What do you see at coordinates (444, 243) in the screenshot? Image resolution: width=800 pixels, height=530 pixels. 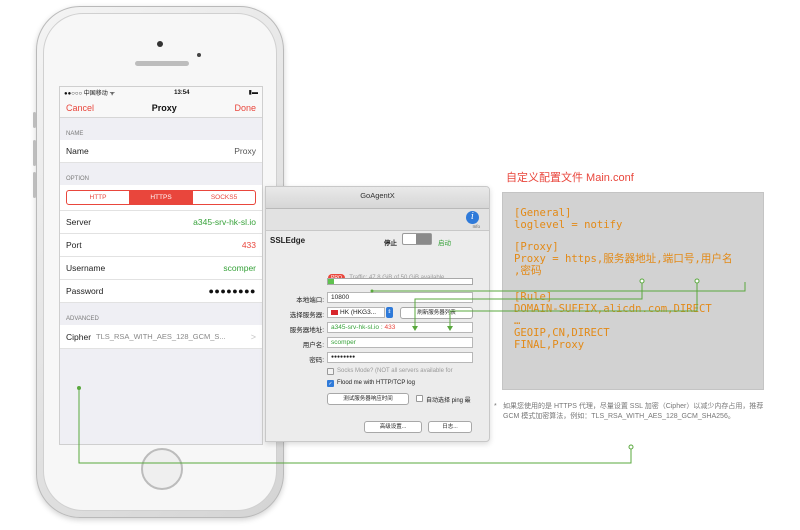 I see `start-label: 启动` at bounding box center [444, 243].